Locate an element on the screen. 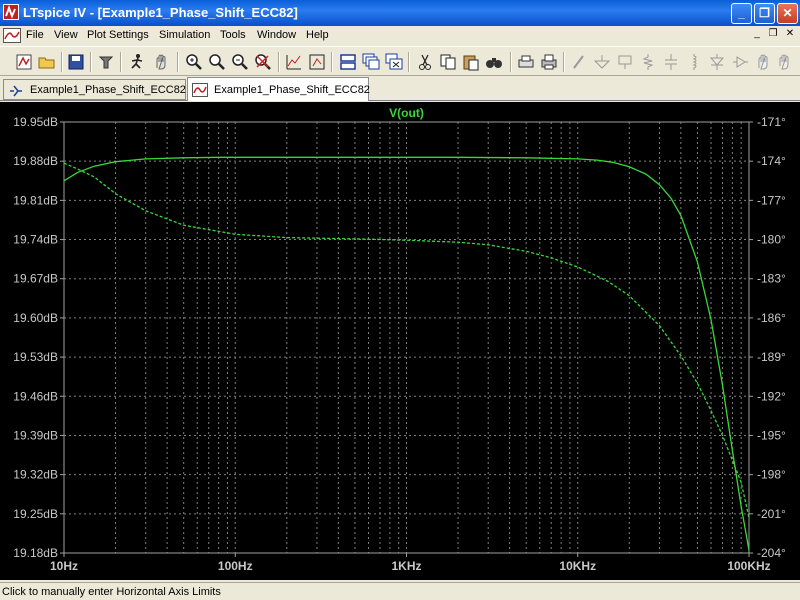 This screenshot has width=800, height=600. x-tick-label: 1KHz is located at coordinates (406, 566).